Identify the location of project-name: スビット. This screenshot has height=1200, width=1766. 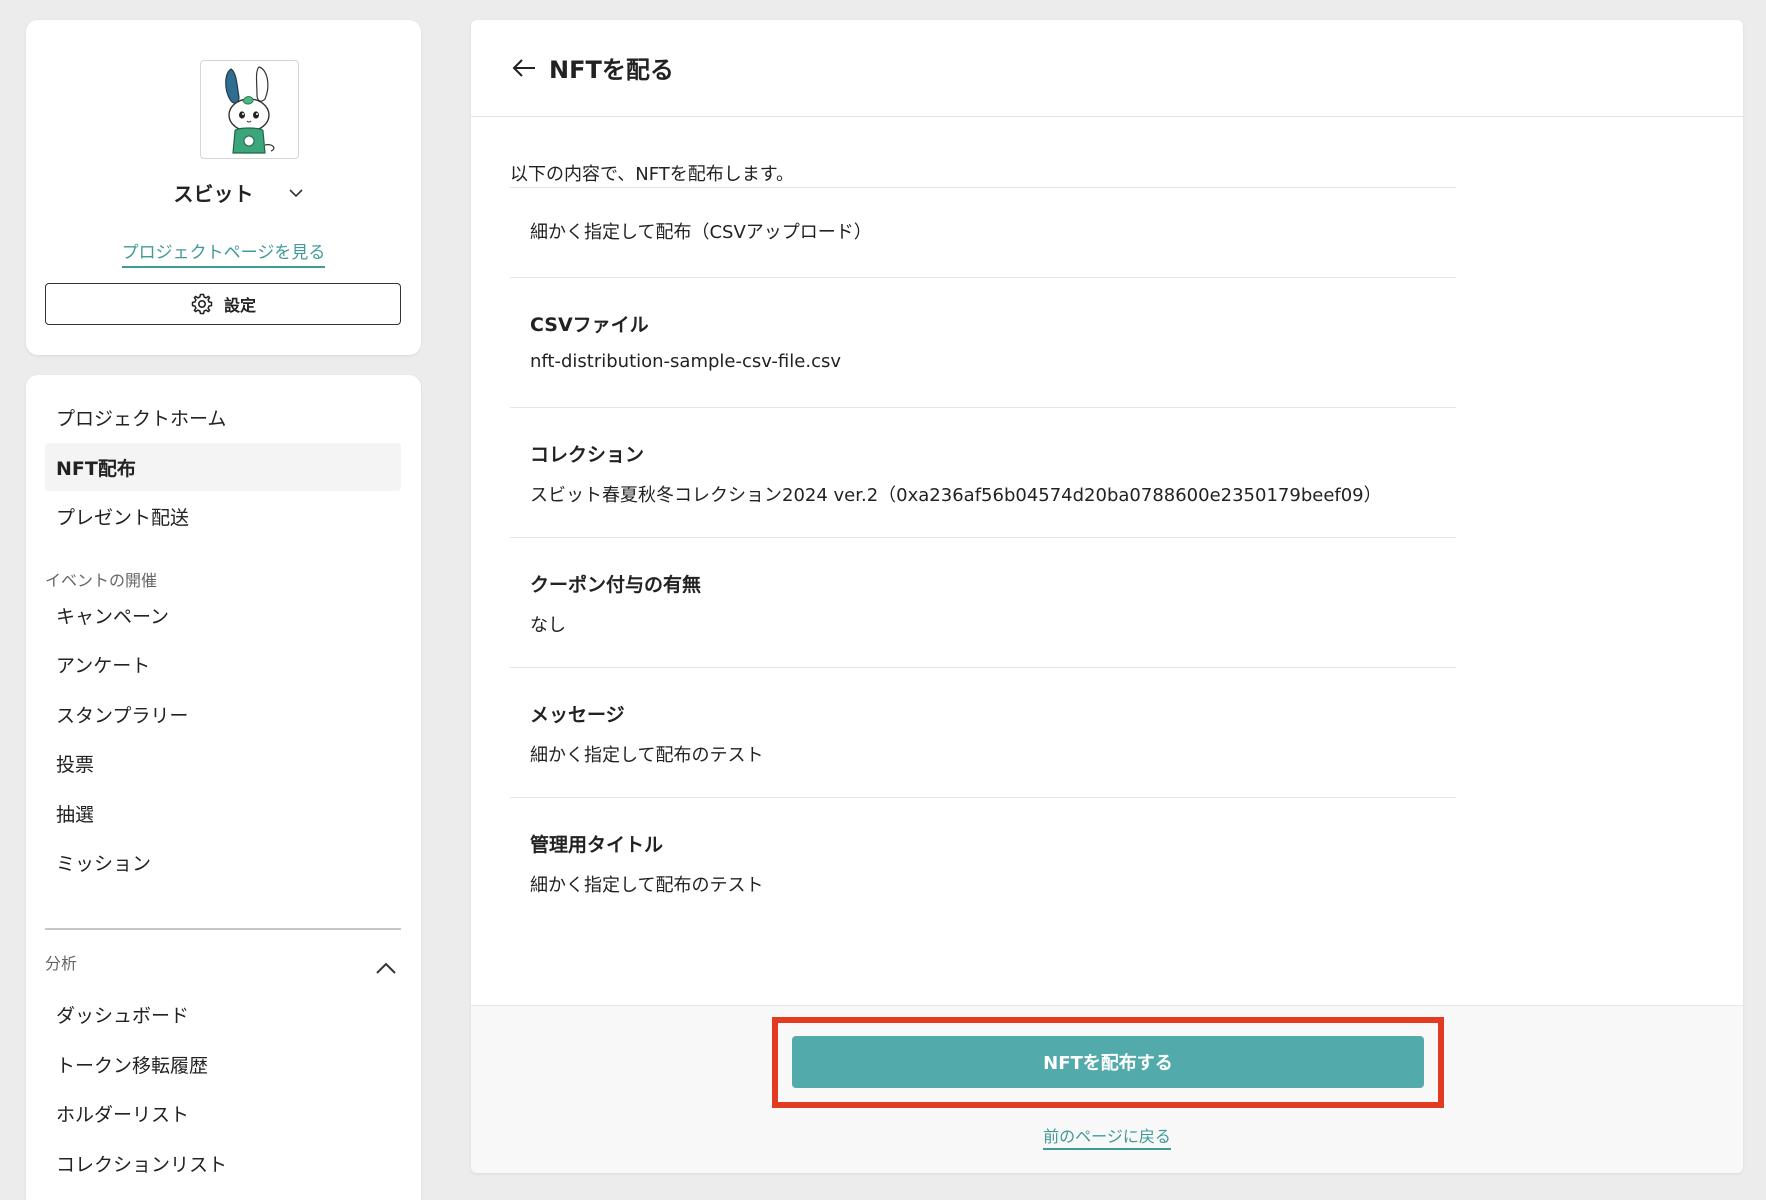
(213, 194).